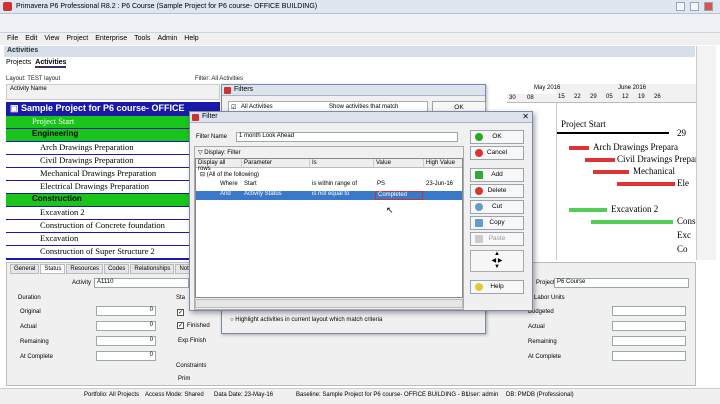  Describe the element at coordinates (113, 148) in the screenshot. I see `list-item: Arch Drawings Preparation` at that location.